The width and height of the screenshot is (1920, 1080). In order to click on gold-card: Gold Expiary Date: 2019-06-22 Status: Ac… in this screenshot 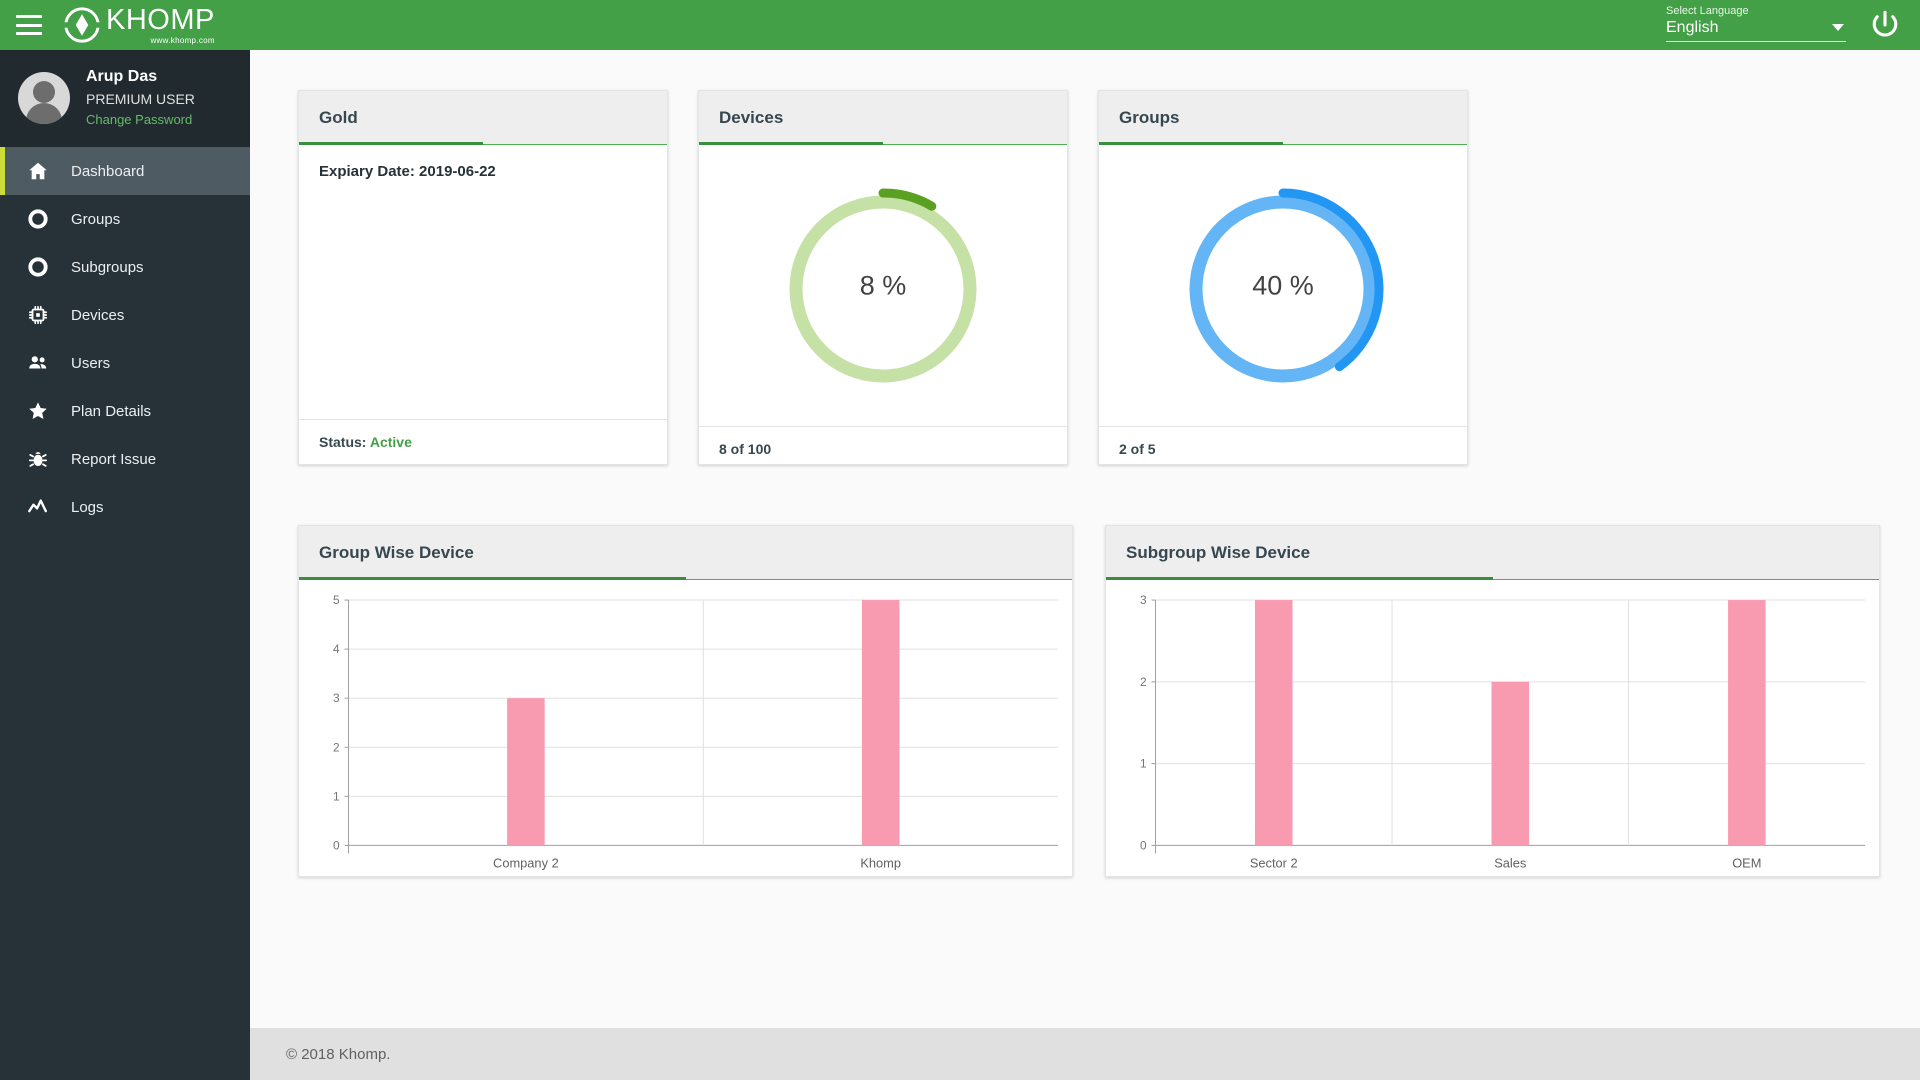, I will do `click(483, 277)`.